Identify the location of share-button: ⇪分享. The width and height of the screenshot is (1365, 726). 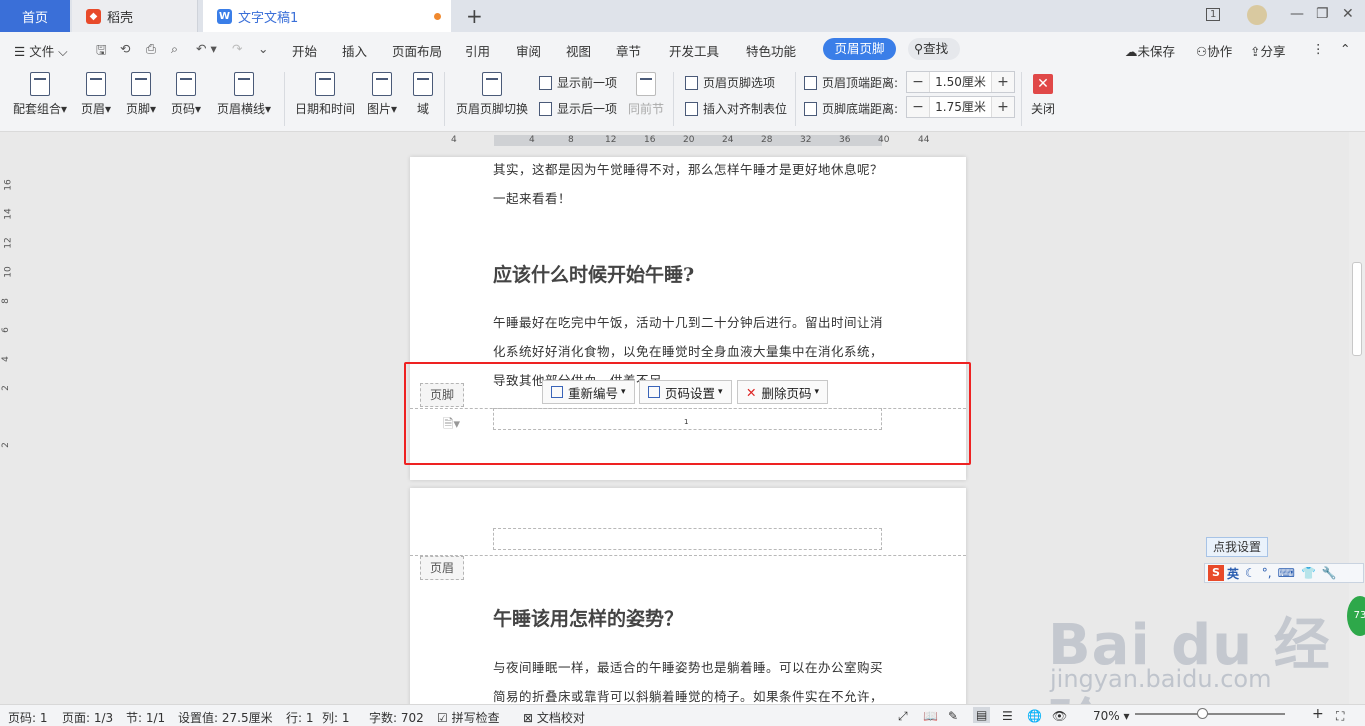
(1268, 50).